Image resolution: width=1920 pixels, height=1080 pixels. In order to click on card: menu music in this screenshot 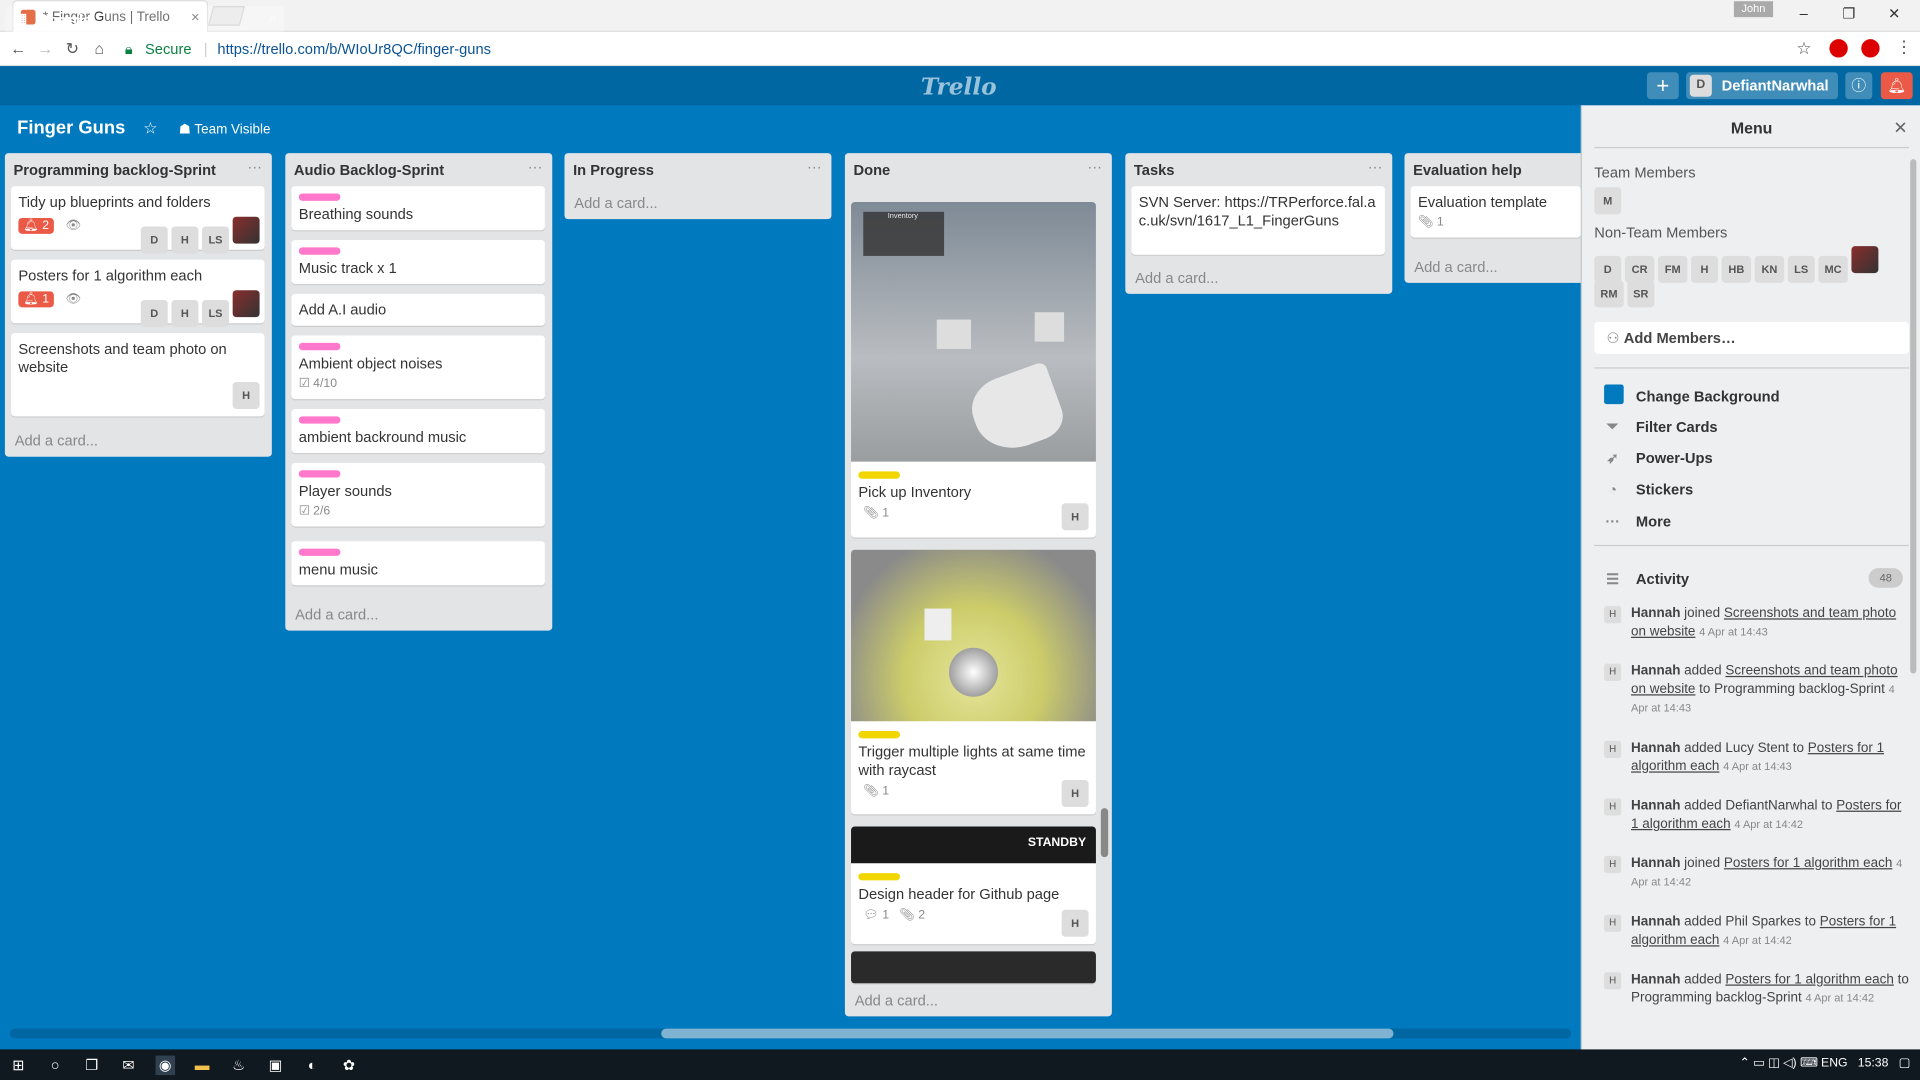, I will do `click(418, 563)`.